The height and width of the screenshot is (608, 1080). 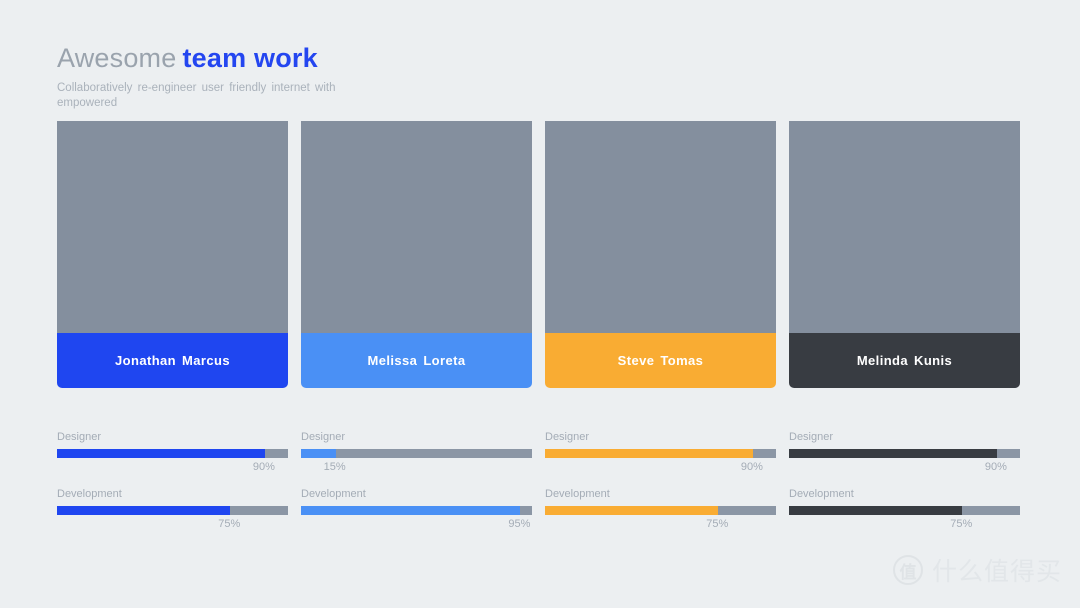 I want to click on team-member-name: Jonathan Marcus, so click(x=172, y=360).